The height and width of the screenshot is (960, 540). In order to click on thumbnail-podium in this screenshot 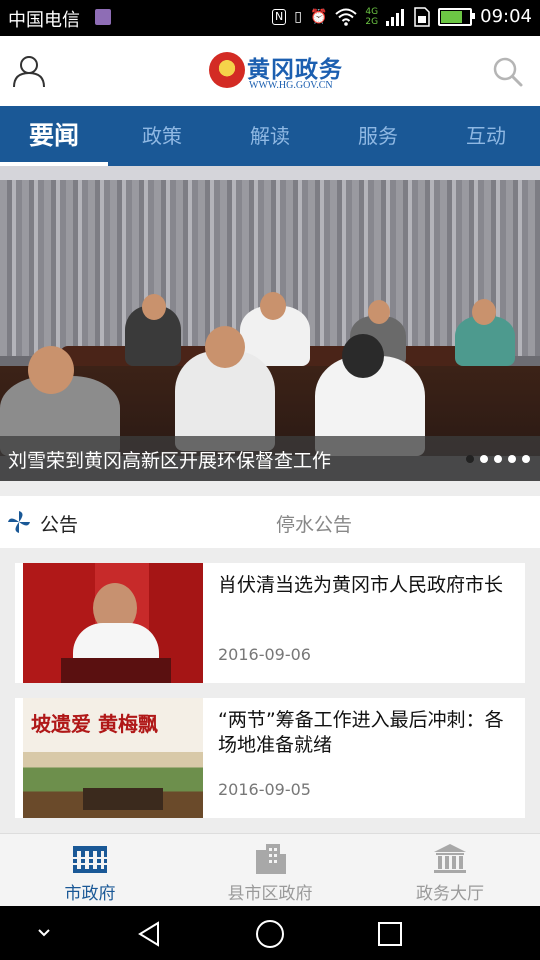, I will do `click(116, 670)`.